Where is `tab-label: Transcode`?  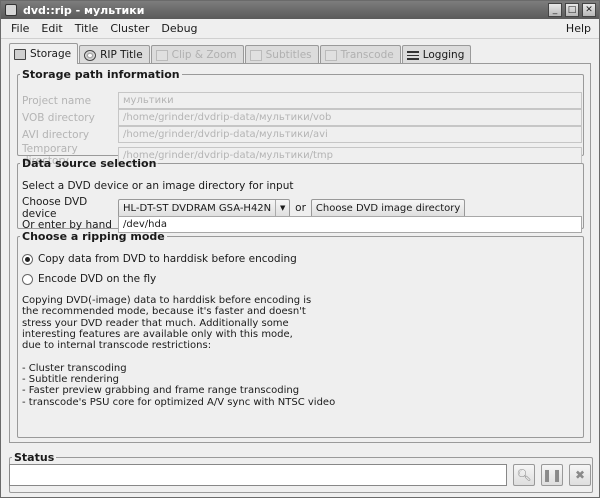 tab-label: Transcode is located at coordinates (367, 55).